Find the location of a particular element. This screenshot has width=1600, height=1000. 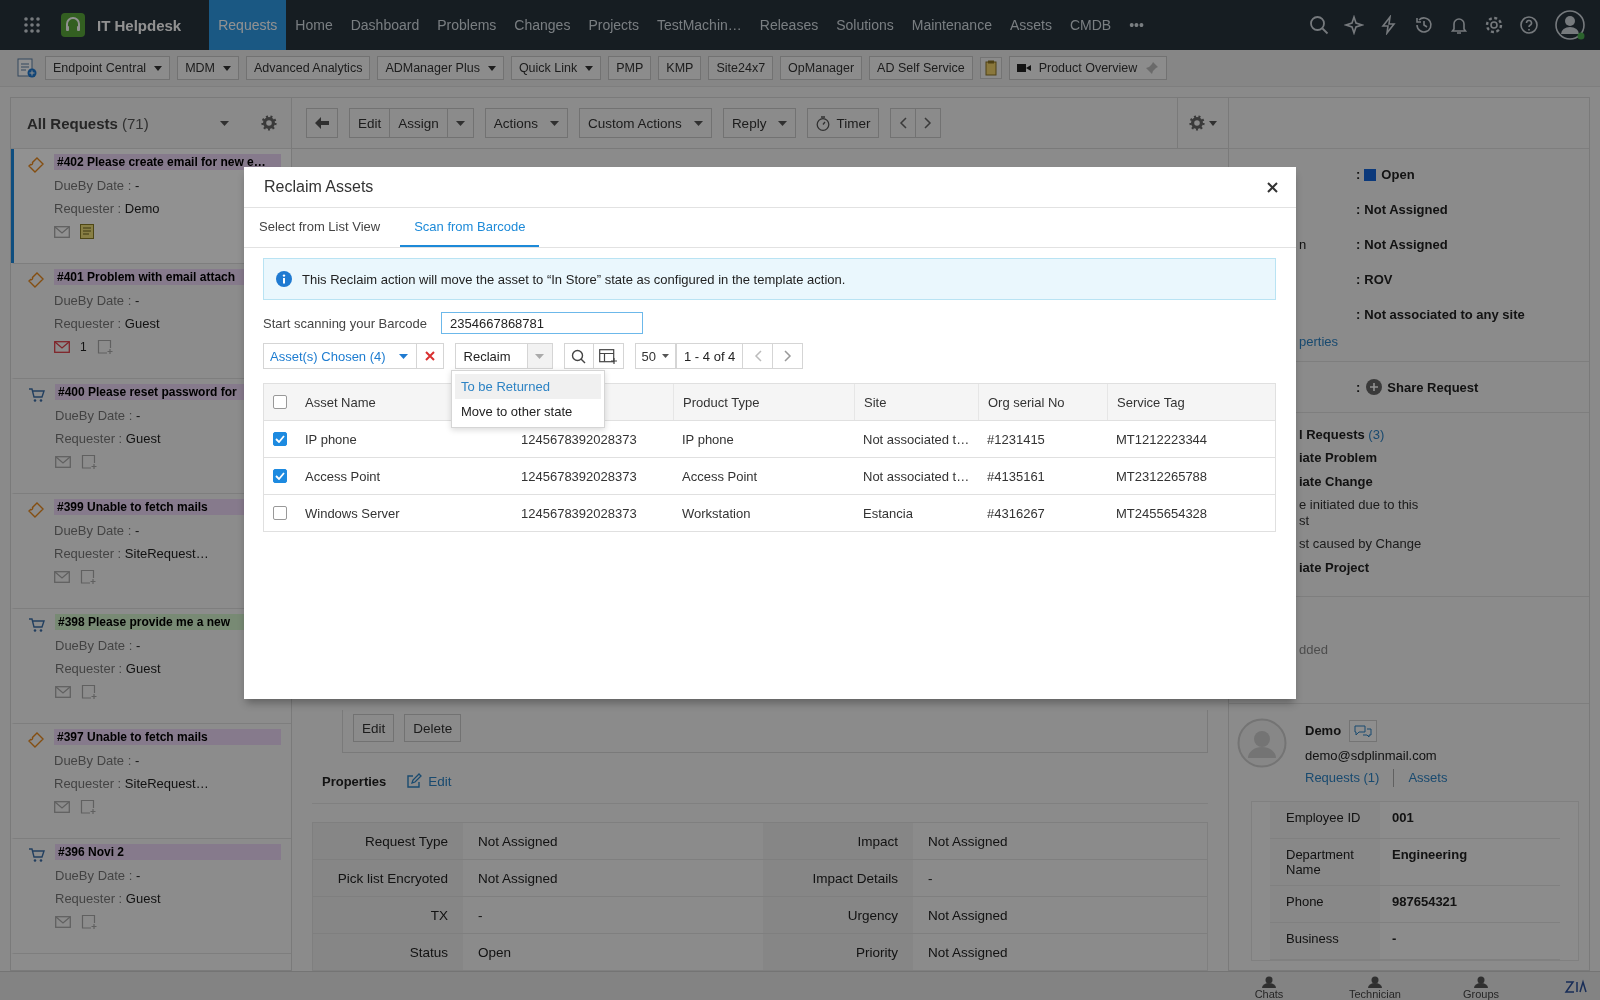

pin-icon is located at coordinates (1152, 68).